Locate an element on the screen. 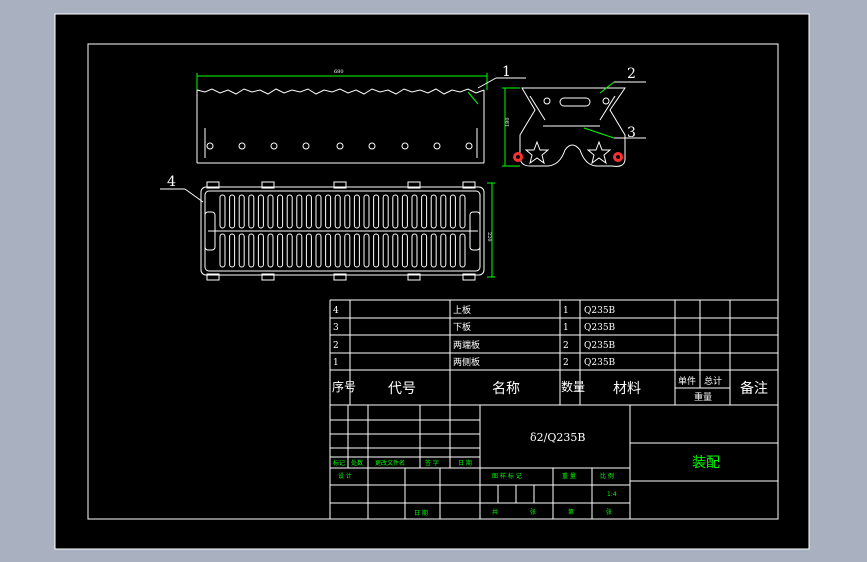 The width and height of the screenshot is (867, 562). stage-scale: 比 例 is located at coordinates (607, 476).